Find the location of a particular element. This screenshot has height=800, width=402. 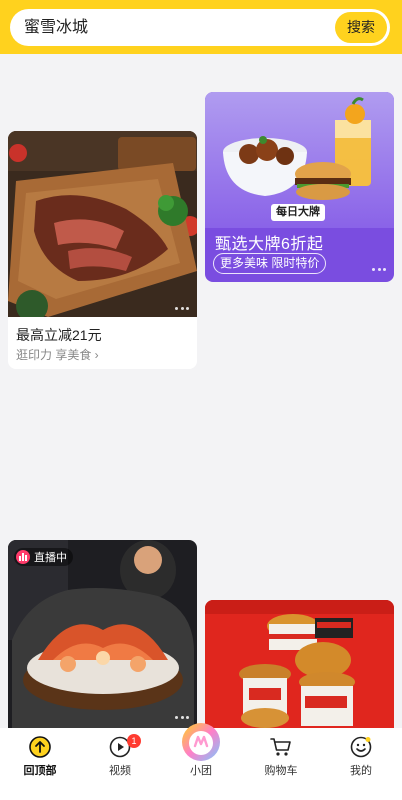

search-bar: 蜜雪冰城 搜索 is located at coordinates (200, 27).